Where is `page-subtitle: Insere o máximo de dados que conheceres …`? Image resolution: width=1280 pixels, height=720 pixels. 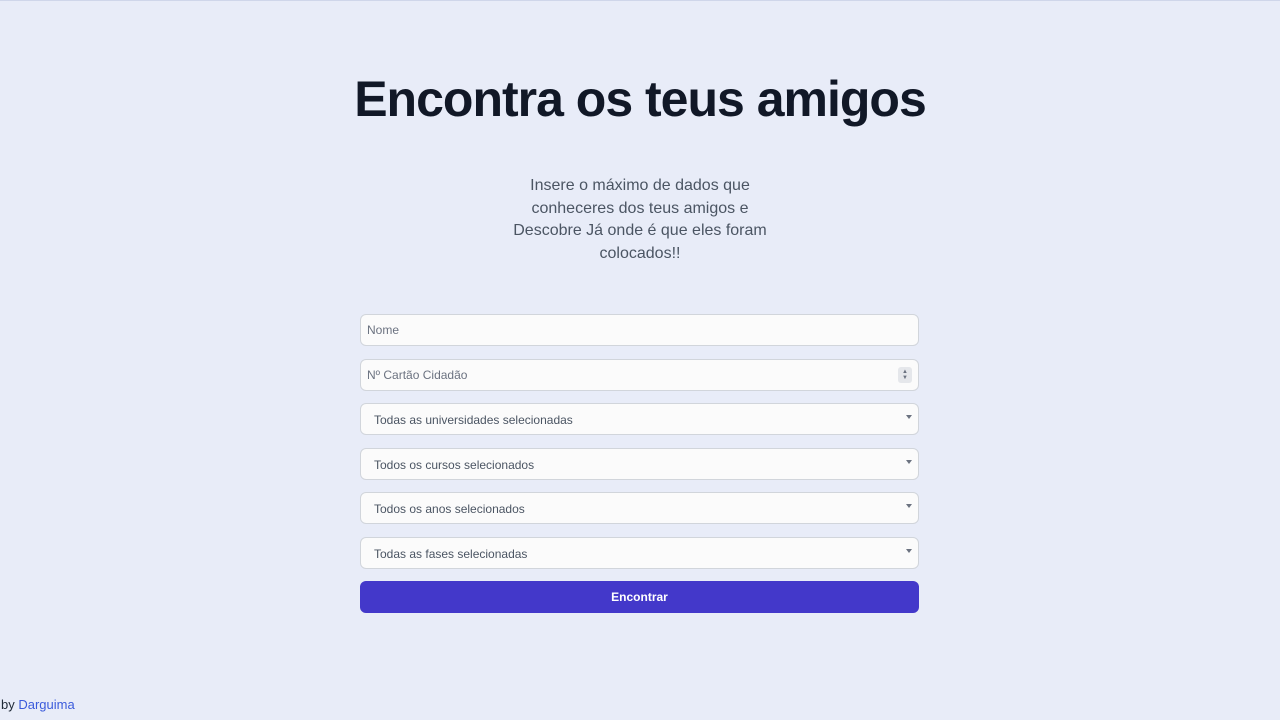
page-subtitle: Insere o máximo de dados que conheceres … is located at coordinates (640, 219).